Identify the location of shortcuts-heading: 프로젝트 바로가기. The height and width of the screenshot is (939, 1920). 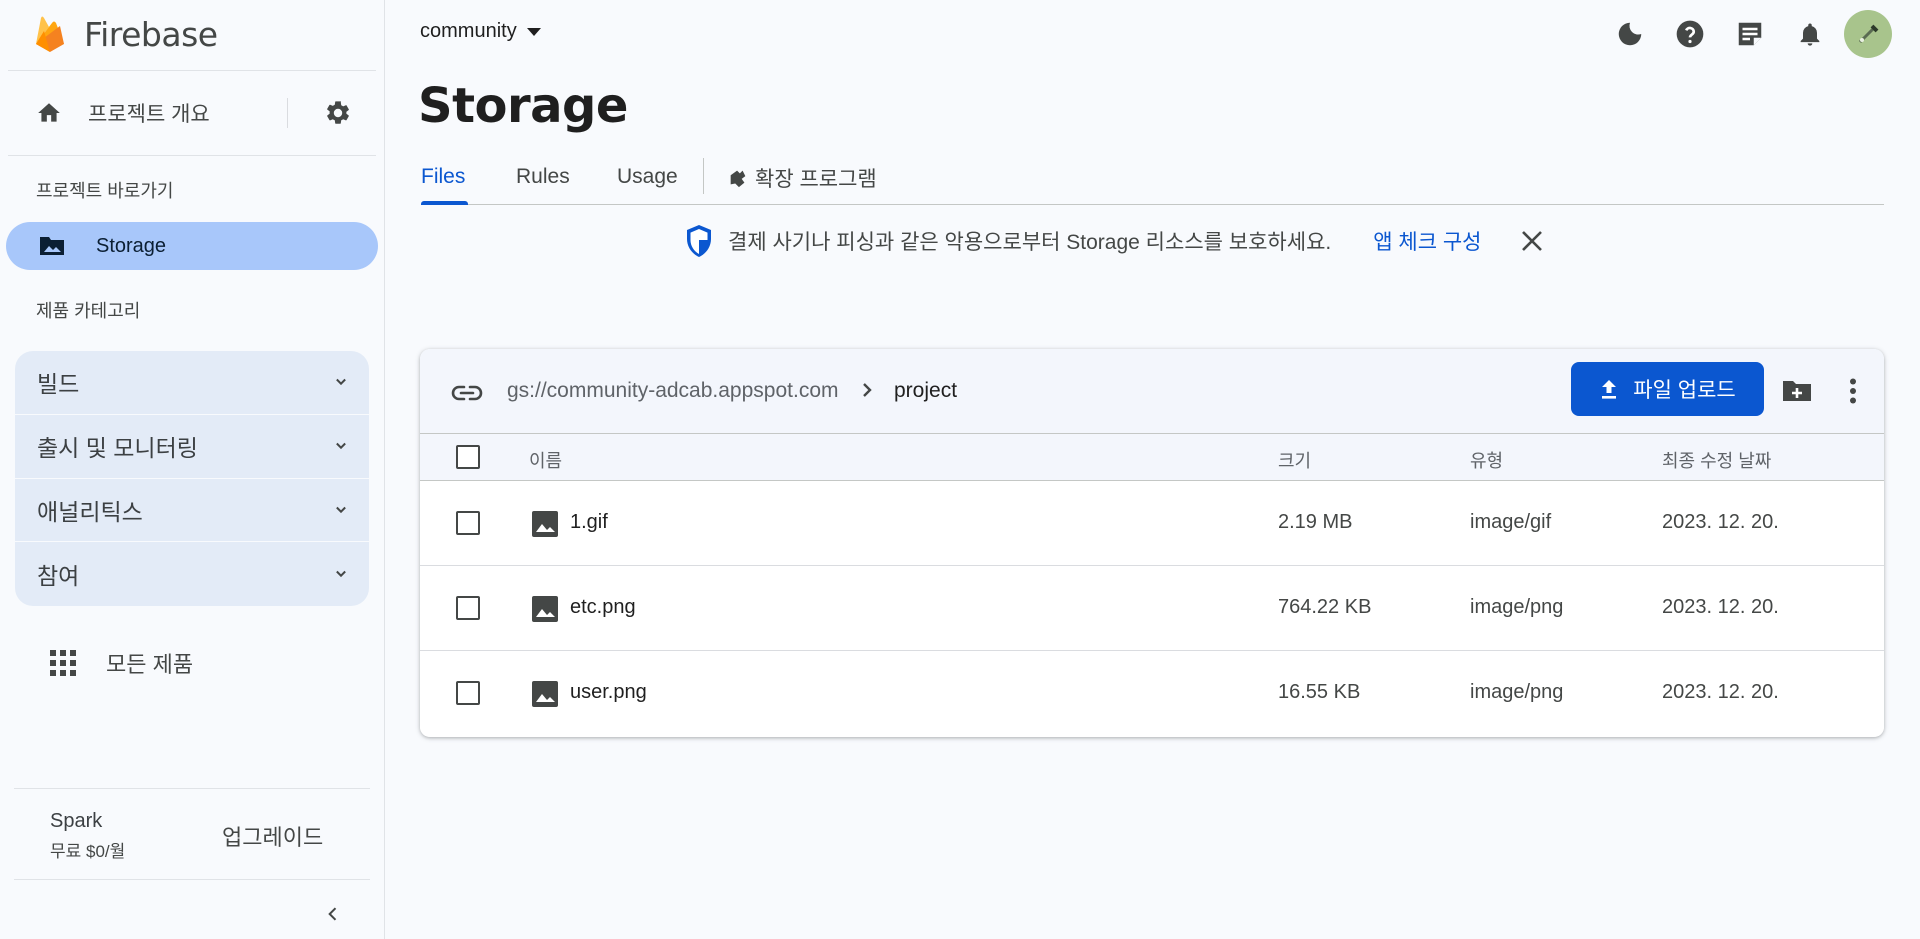
(105, 191).